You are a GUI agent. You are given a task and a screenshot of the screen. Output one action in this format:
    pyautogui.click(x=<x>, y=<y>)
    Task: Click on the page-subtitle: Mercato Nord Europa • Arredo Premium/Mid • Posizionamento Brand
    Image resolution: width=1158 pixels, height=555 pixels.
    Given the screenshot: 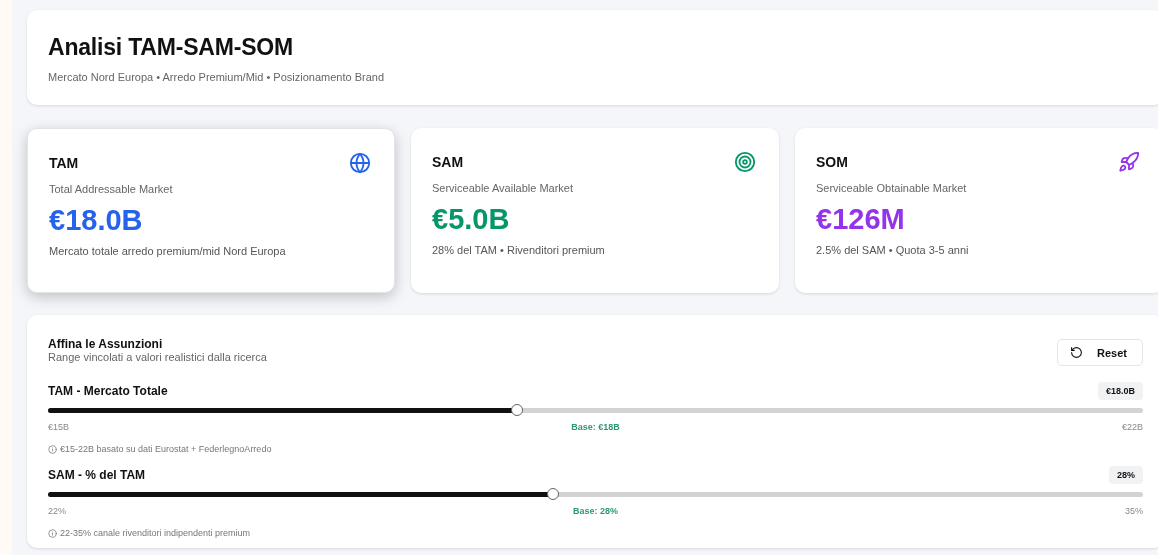 What is the action you would take?
    pyautogui.click(x=216, y=77)
    